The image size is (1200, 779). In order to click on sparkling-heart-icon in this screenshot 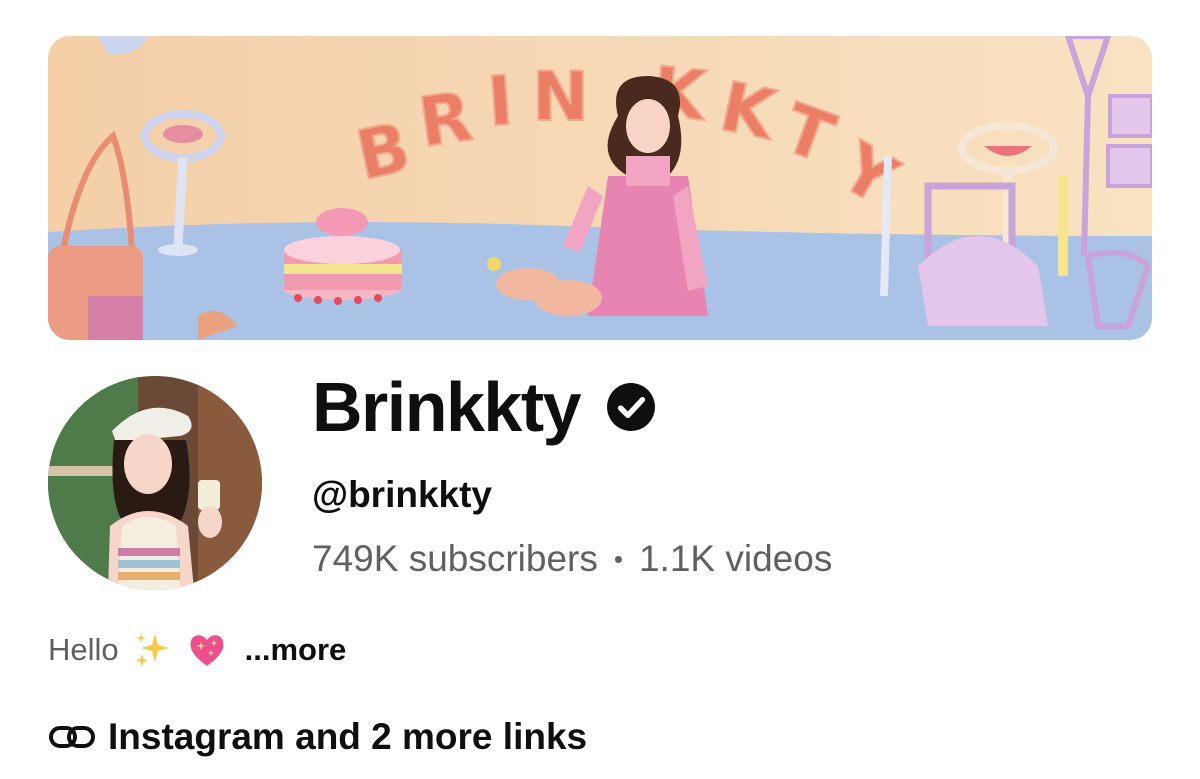, I will do `click(207, 650)`.